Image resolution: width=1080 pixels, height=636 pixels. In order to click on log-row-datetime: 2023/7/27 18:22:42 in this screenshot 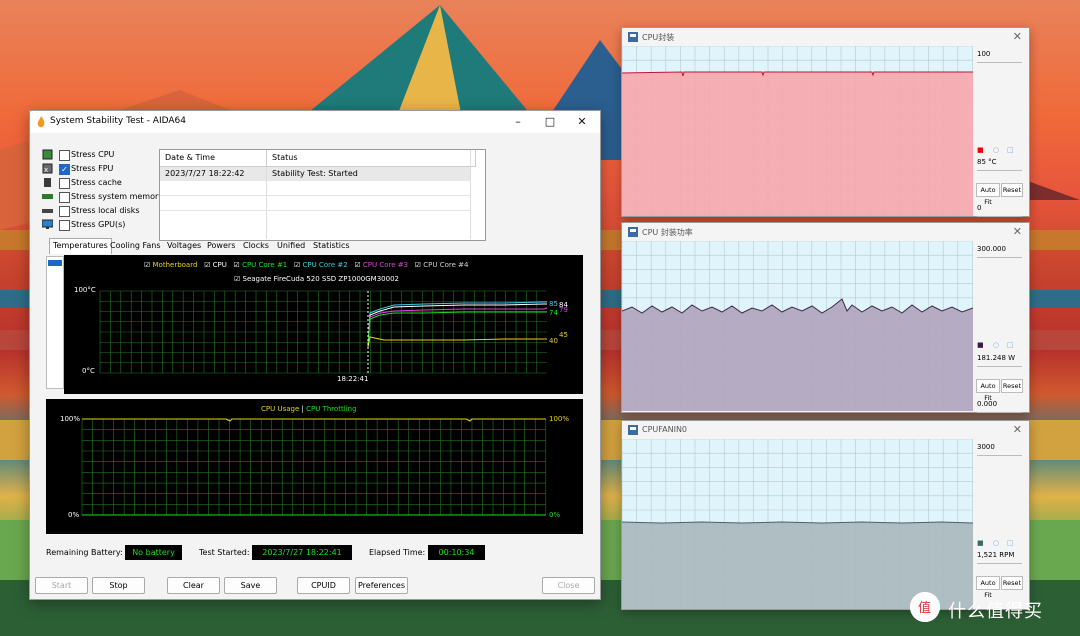, I will do `click(213, 174)`.